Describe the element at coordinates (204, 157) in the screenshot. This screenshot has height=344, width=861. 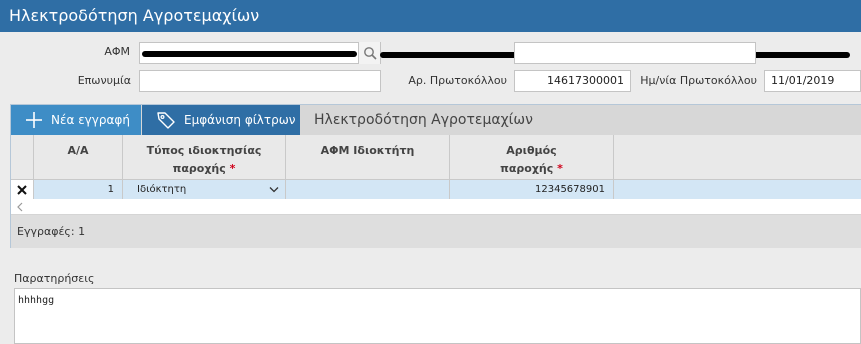
I see `header-ownership-type: Τύπος ιδιοκτησίας παροχής *` at that location.